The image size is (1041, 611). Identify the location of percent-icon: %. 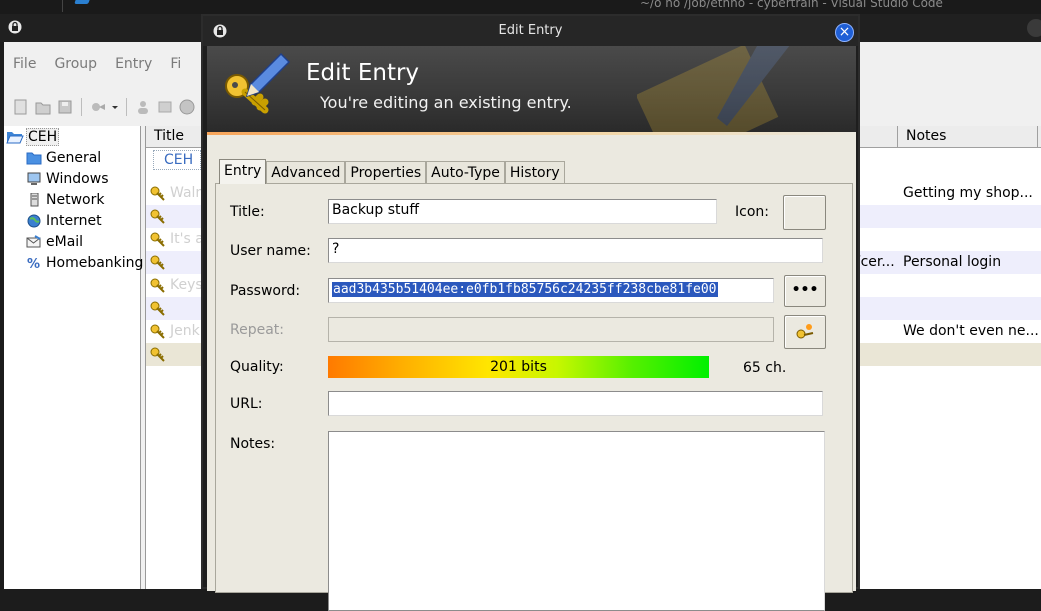
(34, 264).